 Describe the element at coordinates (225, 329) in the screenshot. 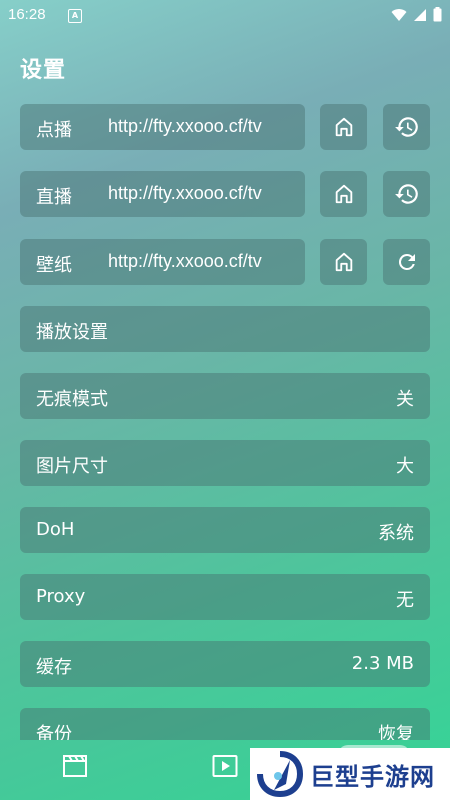

I see `playback-settings-row: 播放设置` at that location.